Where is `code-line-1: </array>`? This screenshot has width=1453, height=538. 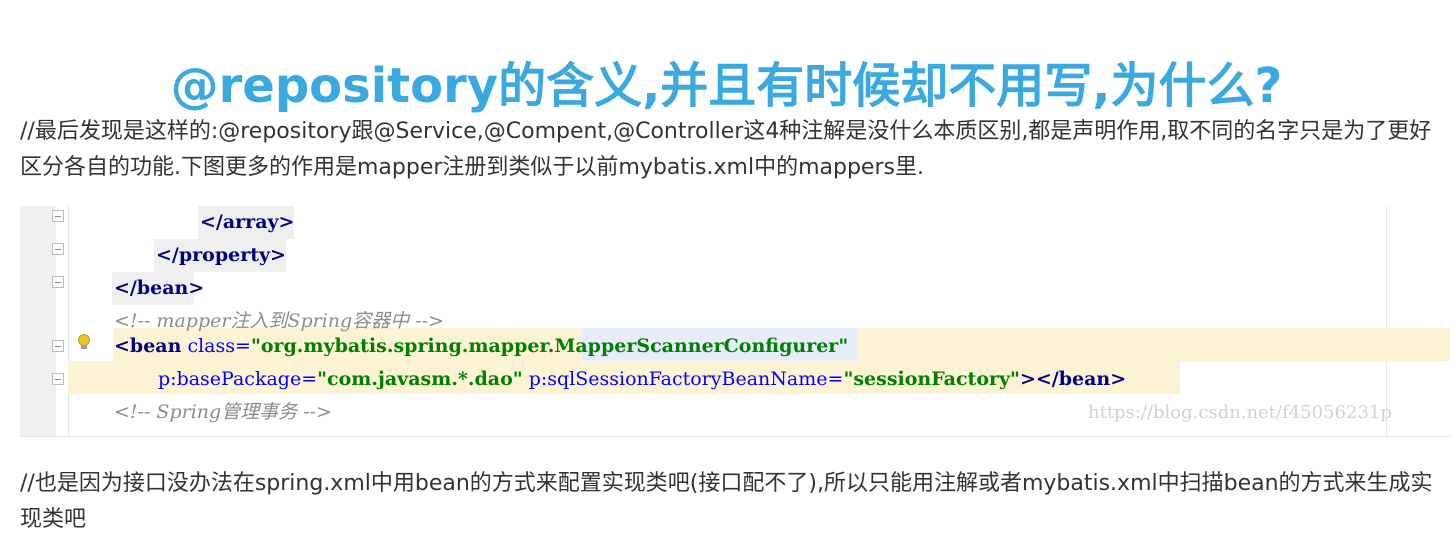
code-line-1: </array> is located at coordinates (247, 222).